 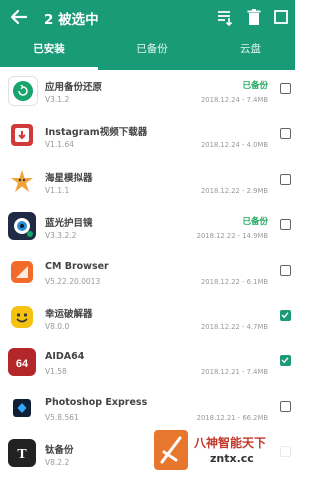 What do you see at coordinates (152, 52) in the screenshot?
I see `tab-backed-up: 已备份` at bounding box center [152, 52].